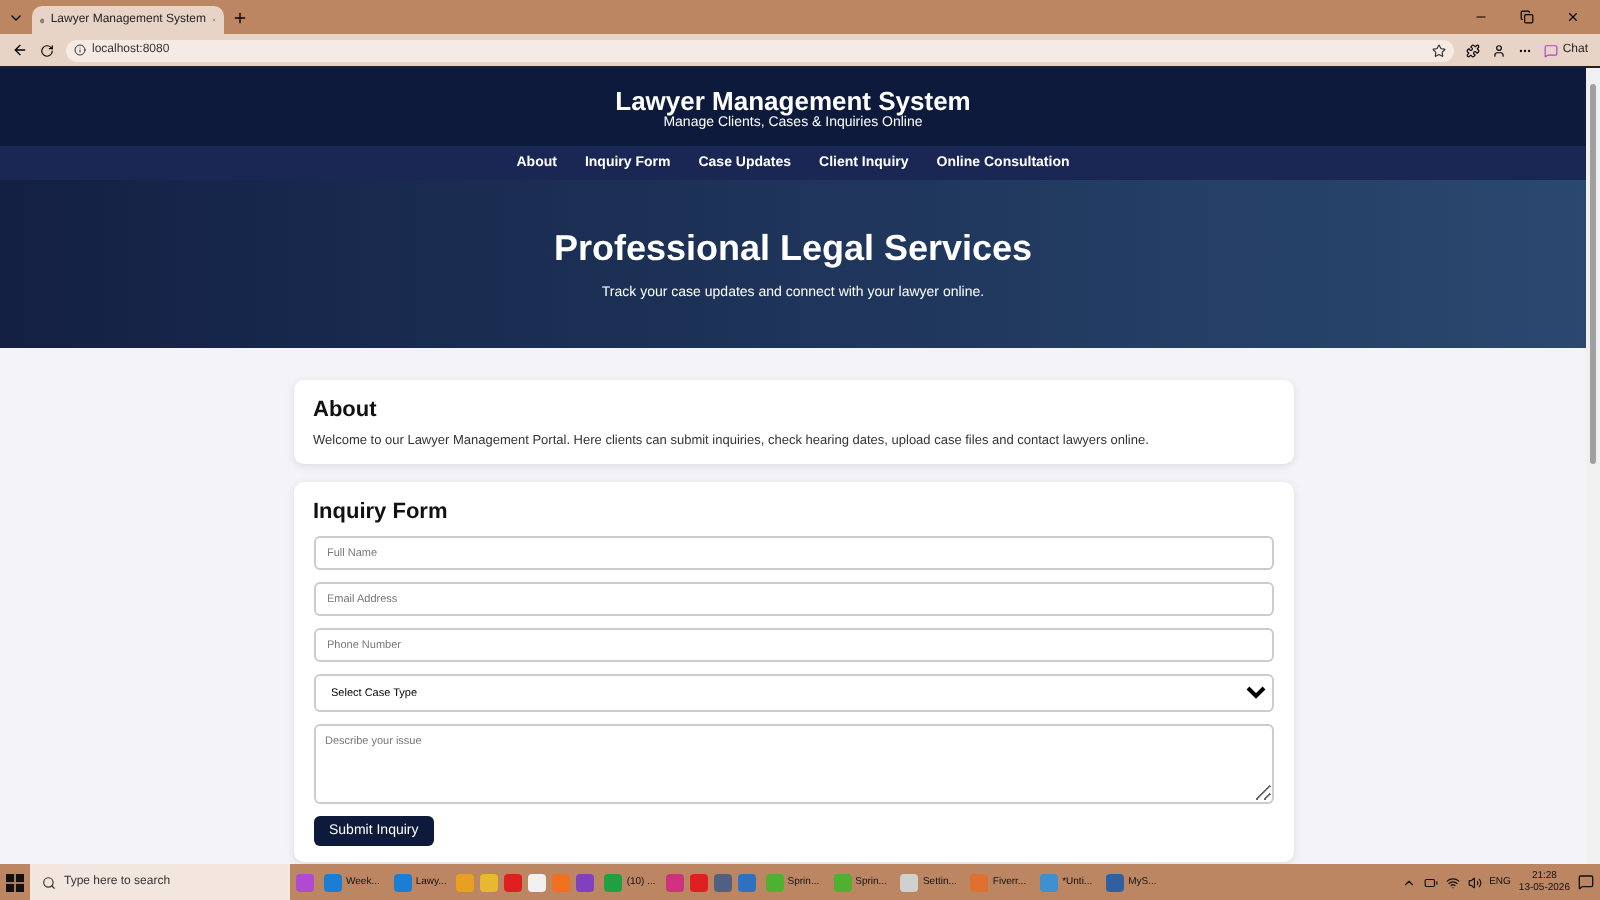  I want to click on new-tab-icon, so click(240, 17).